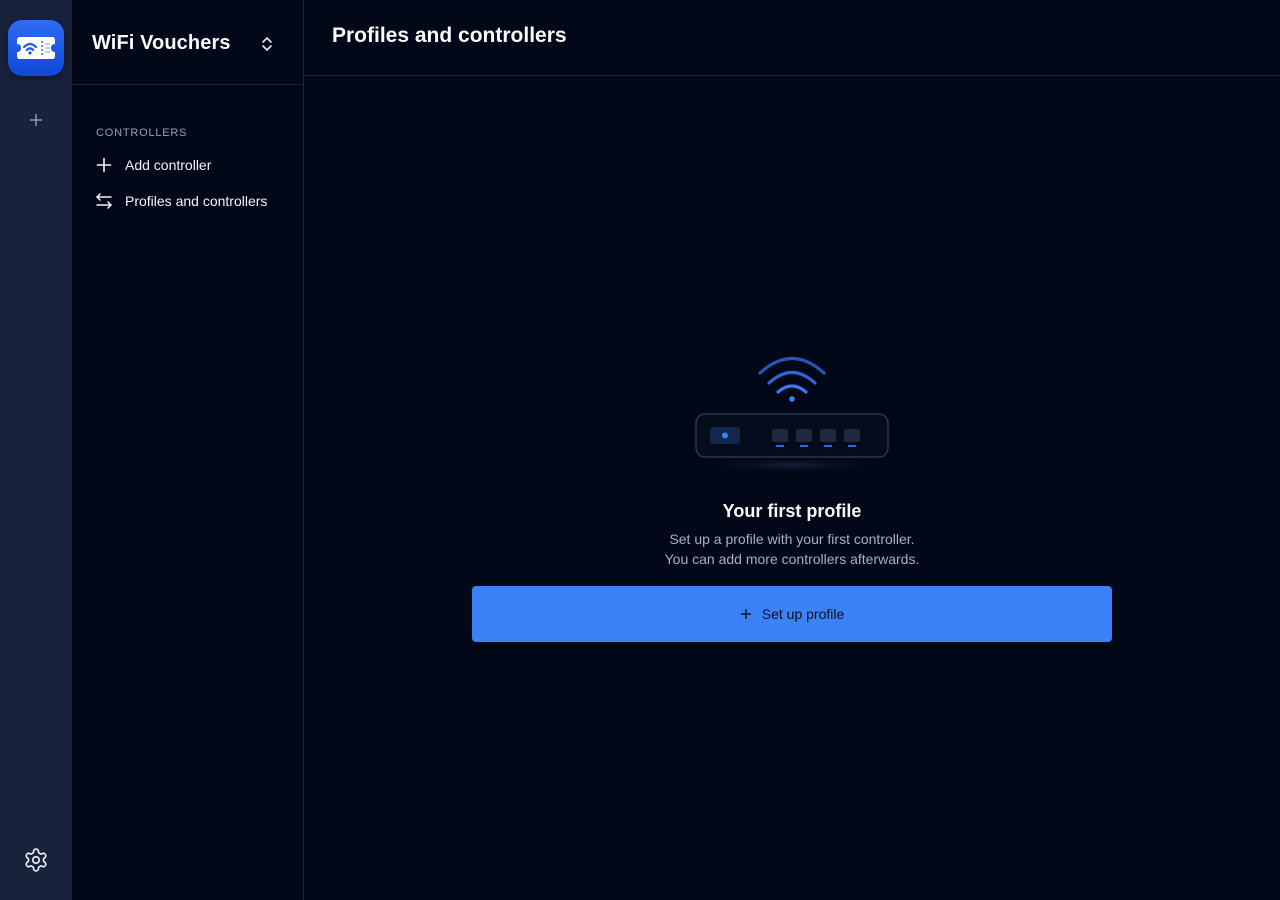  Describe the element at coordinates (267, 44) in the screenshot. I see `chevron-up-down-icon` at that location.